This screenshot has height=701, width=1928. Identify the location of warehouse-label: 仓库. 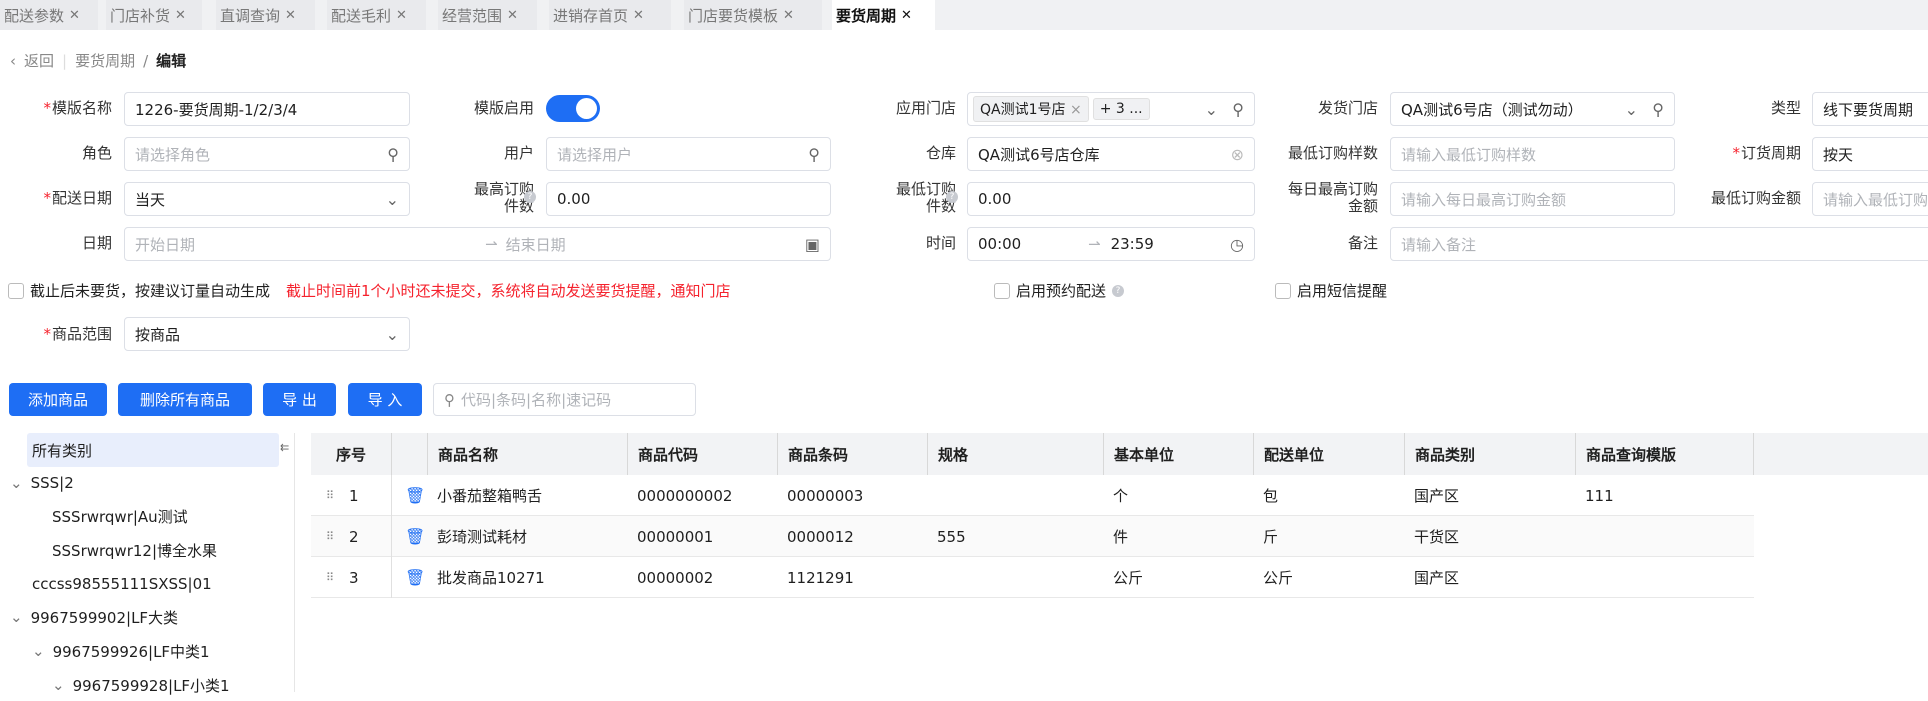
(940, 153).